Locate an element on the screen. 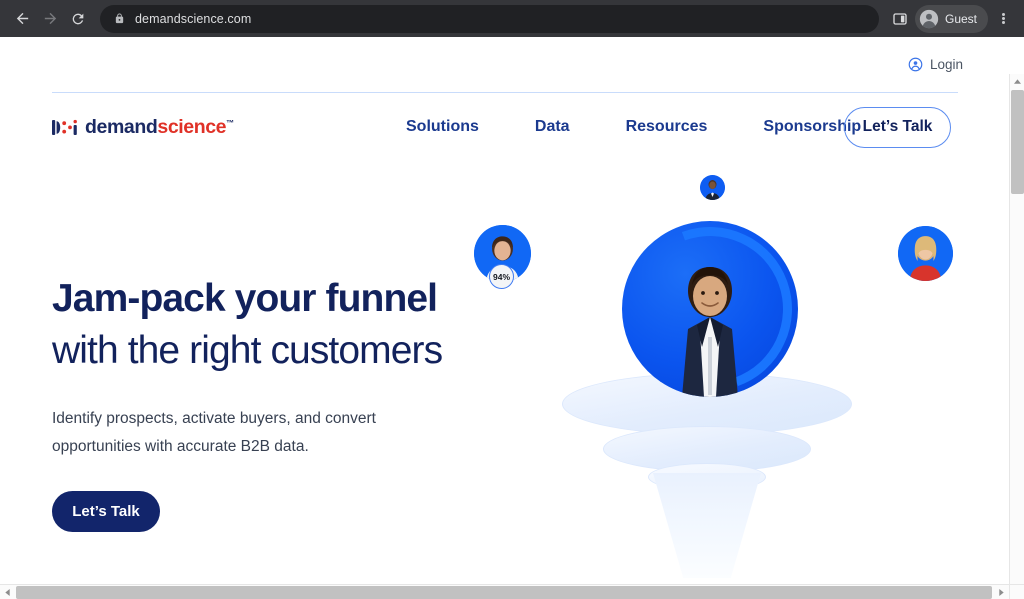 This screenshot has width=1024, height=599. browser-toolbar: demandscience.com Guest is located at coordinates (512, 18).